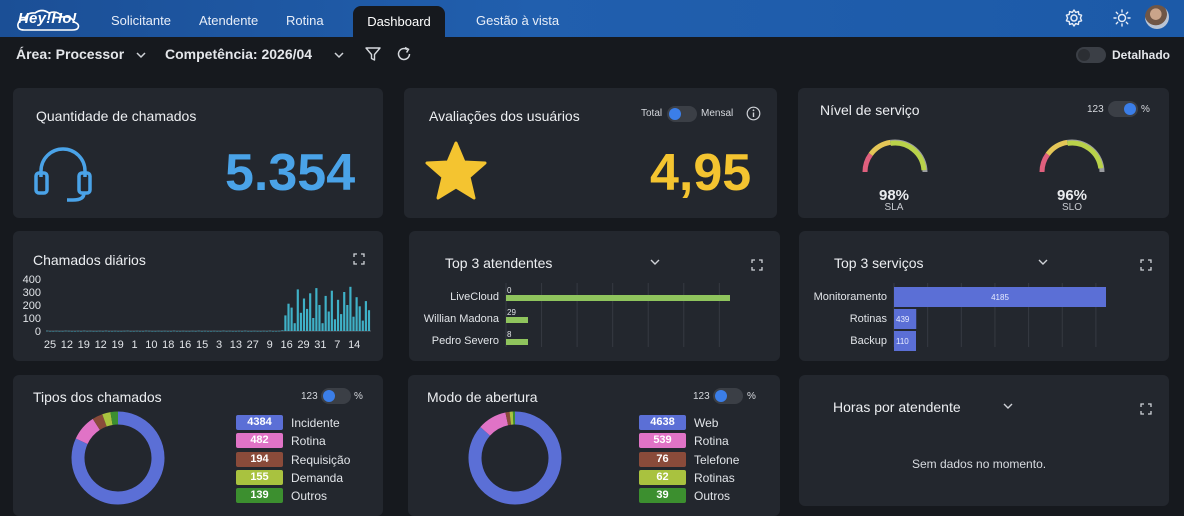 The height and width of the screenshot is (516, 1184). What do you see at coordinates (404, 54) in the screenshot?
I see `refresh-icon` at bounding box center [404, 54].